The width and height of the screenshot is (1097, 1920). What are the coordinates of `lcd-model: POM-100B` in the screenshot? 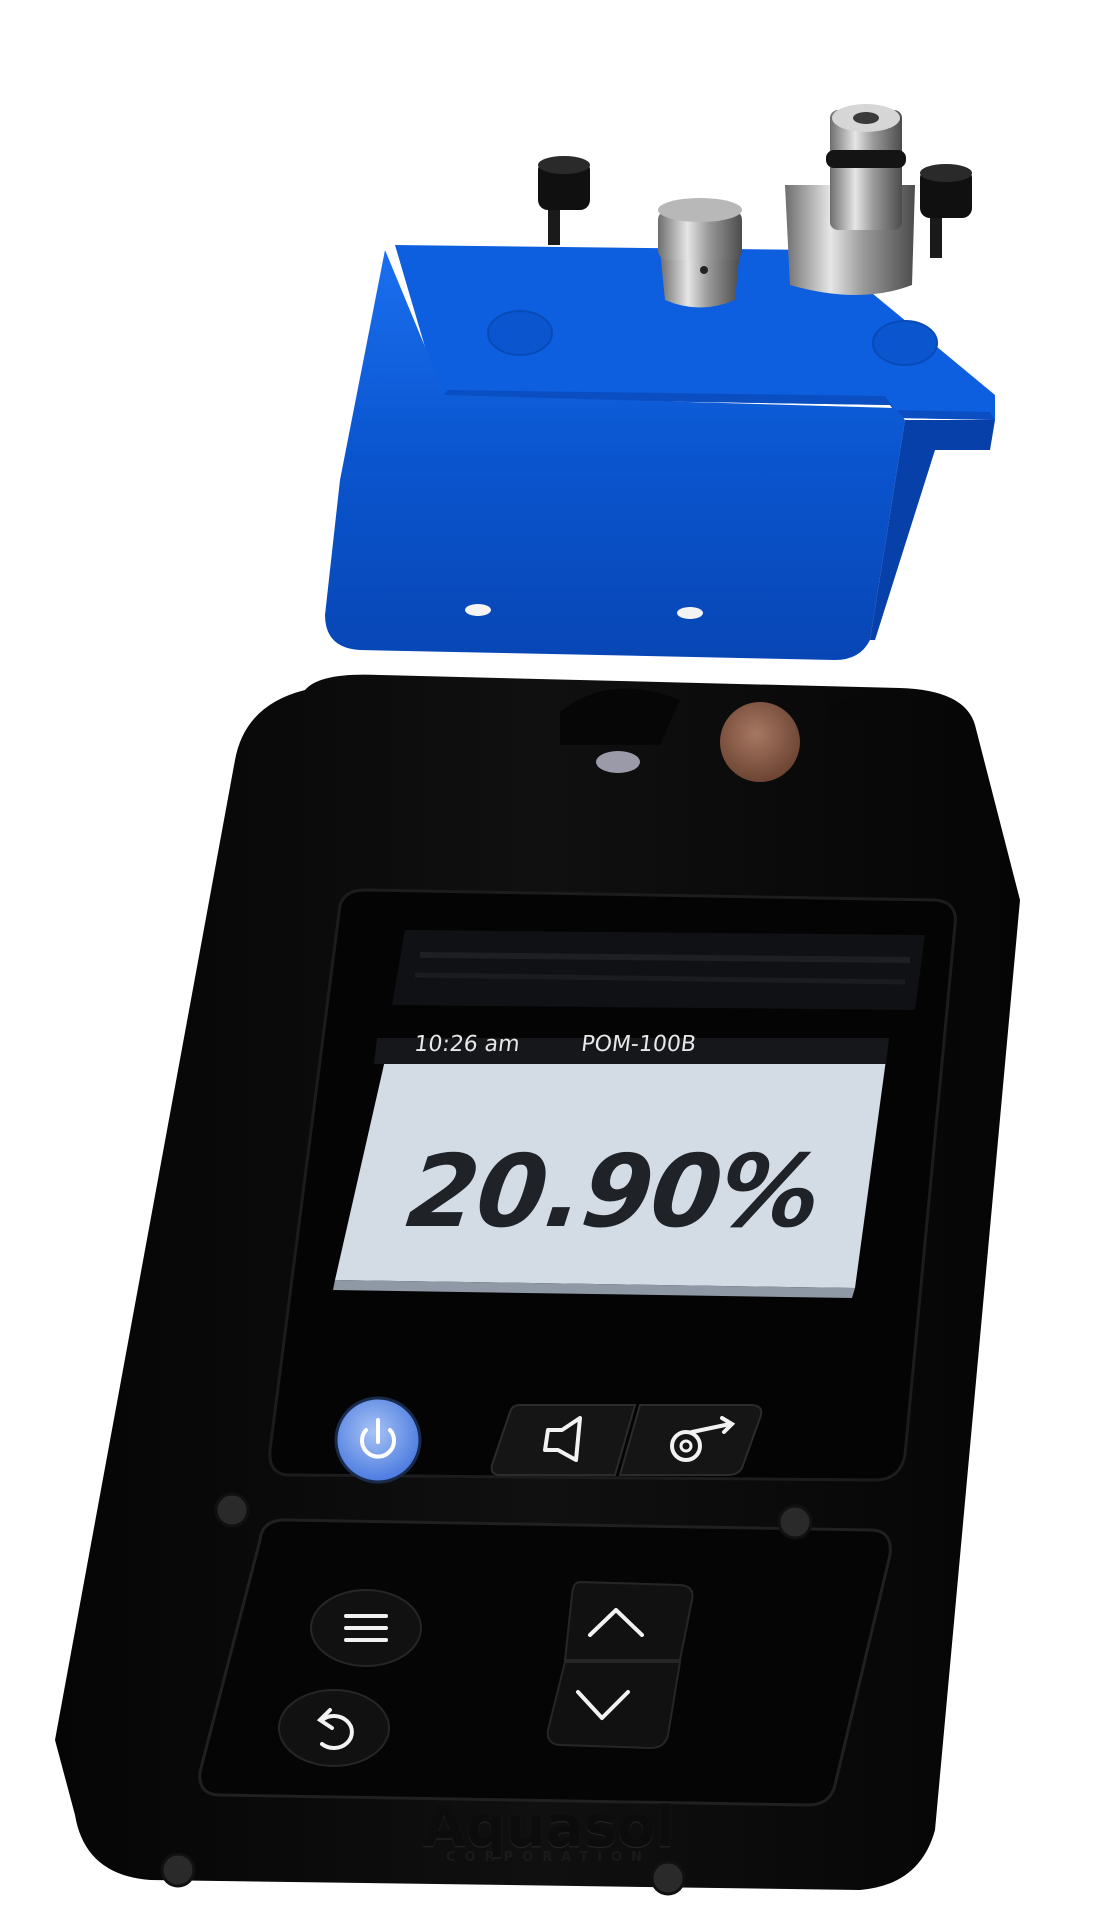 It's located at (638, 1044).